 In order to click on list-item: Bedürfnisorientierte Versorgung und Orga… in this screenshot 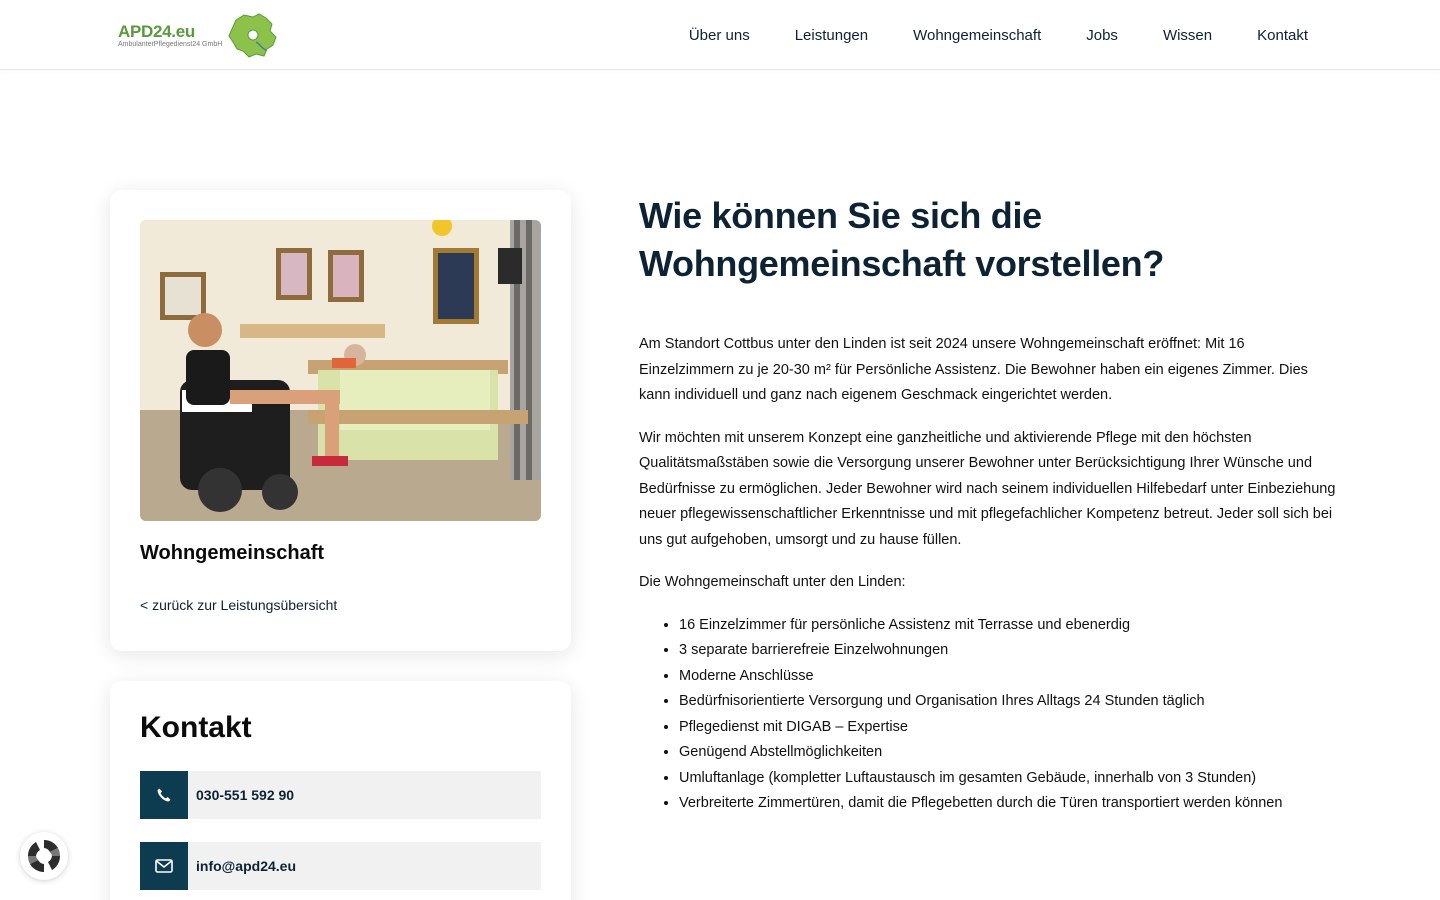, I will do `click(1009, 702)`.